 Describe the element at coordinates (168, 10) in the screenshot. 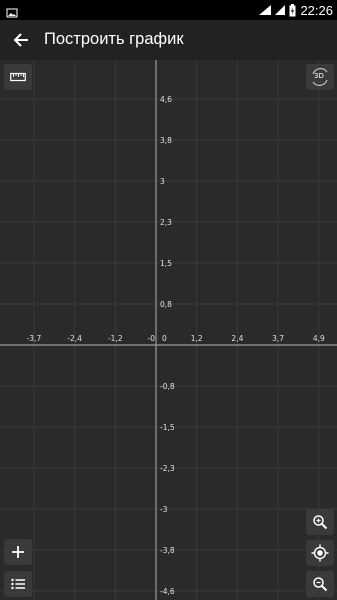

I see `status-bar: 22:26` at that location.